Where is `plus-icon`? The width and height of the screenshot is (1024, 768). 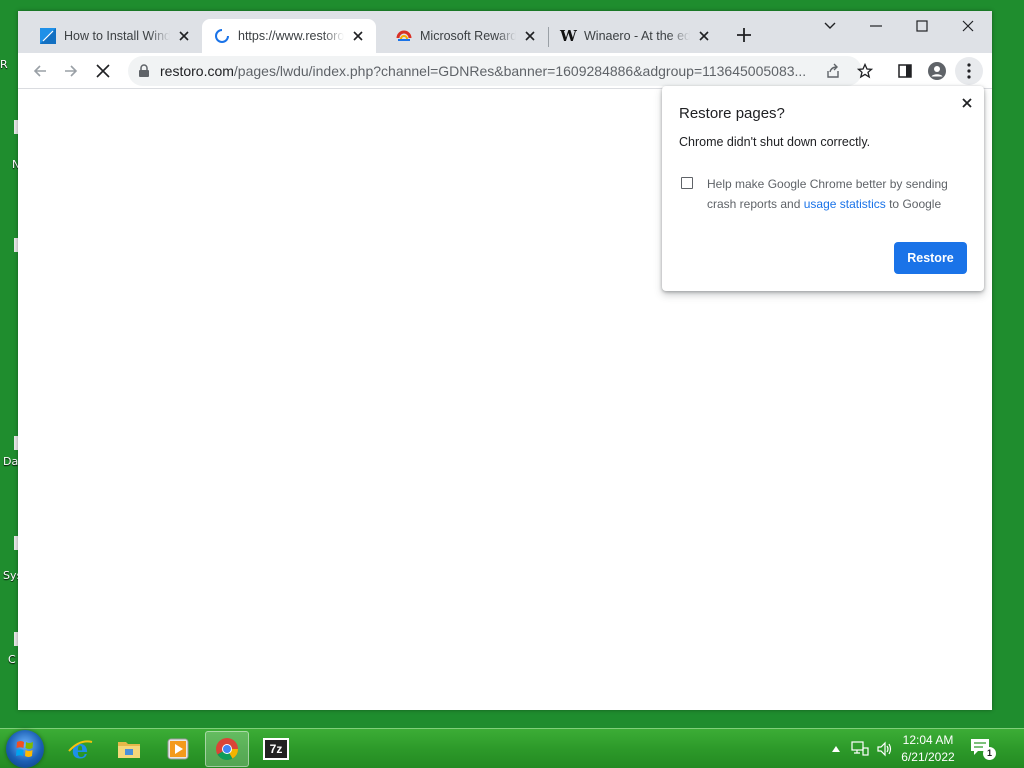
plus-icon is located at coordinates (744, 35).